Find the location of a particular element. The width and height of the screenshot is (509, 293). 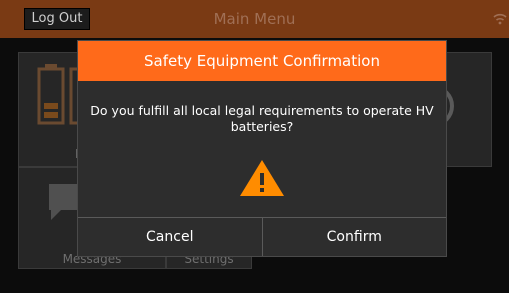

confirm-button: Confirm is located at coordinates (354, 237).